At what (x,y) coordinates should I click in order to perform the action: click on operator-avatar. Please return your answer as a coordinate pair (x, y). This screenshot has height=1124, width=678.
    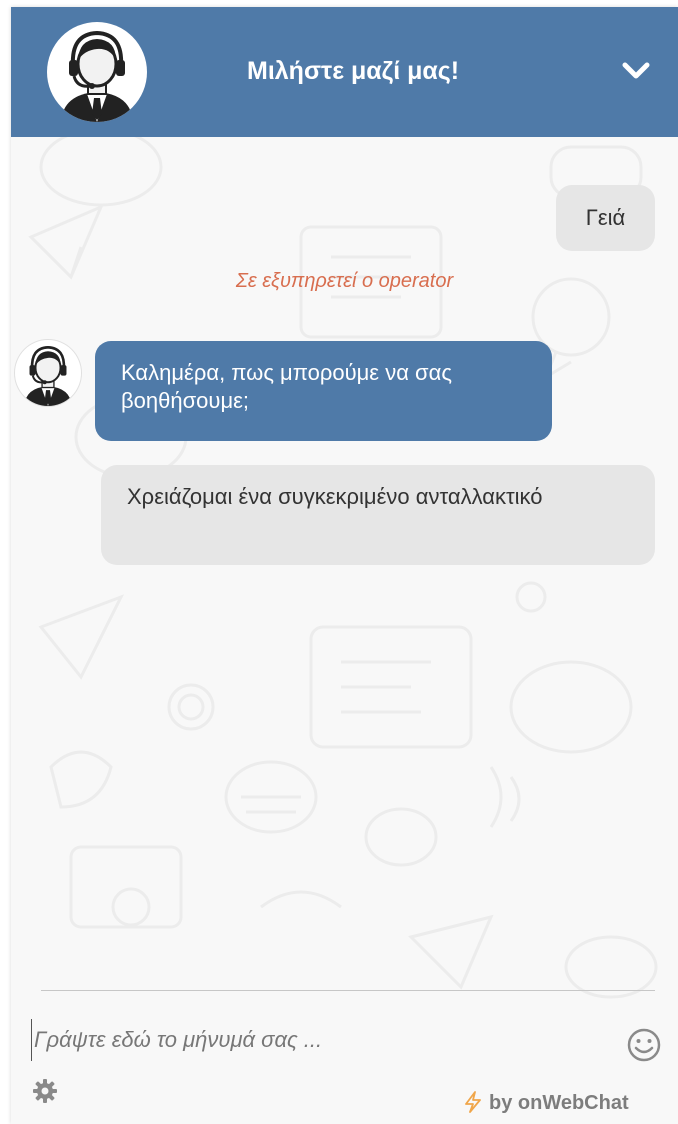
    Looking at the image, I should click on (48, 373).